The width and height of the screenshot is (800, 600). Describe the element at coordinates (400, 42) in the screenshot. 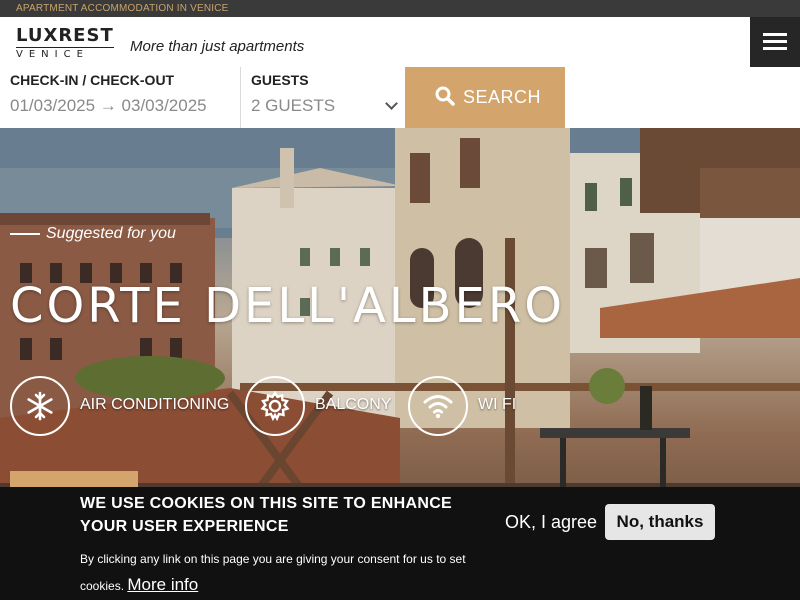

I see `site-header: LUXREST VENICE More than just apartments` at that location.